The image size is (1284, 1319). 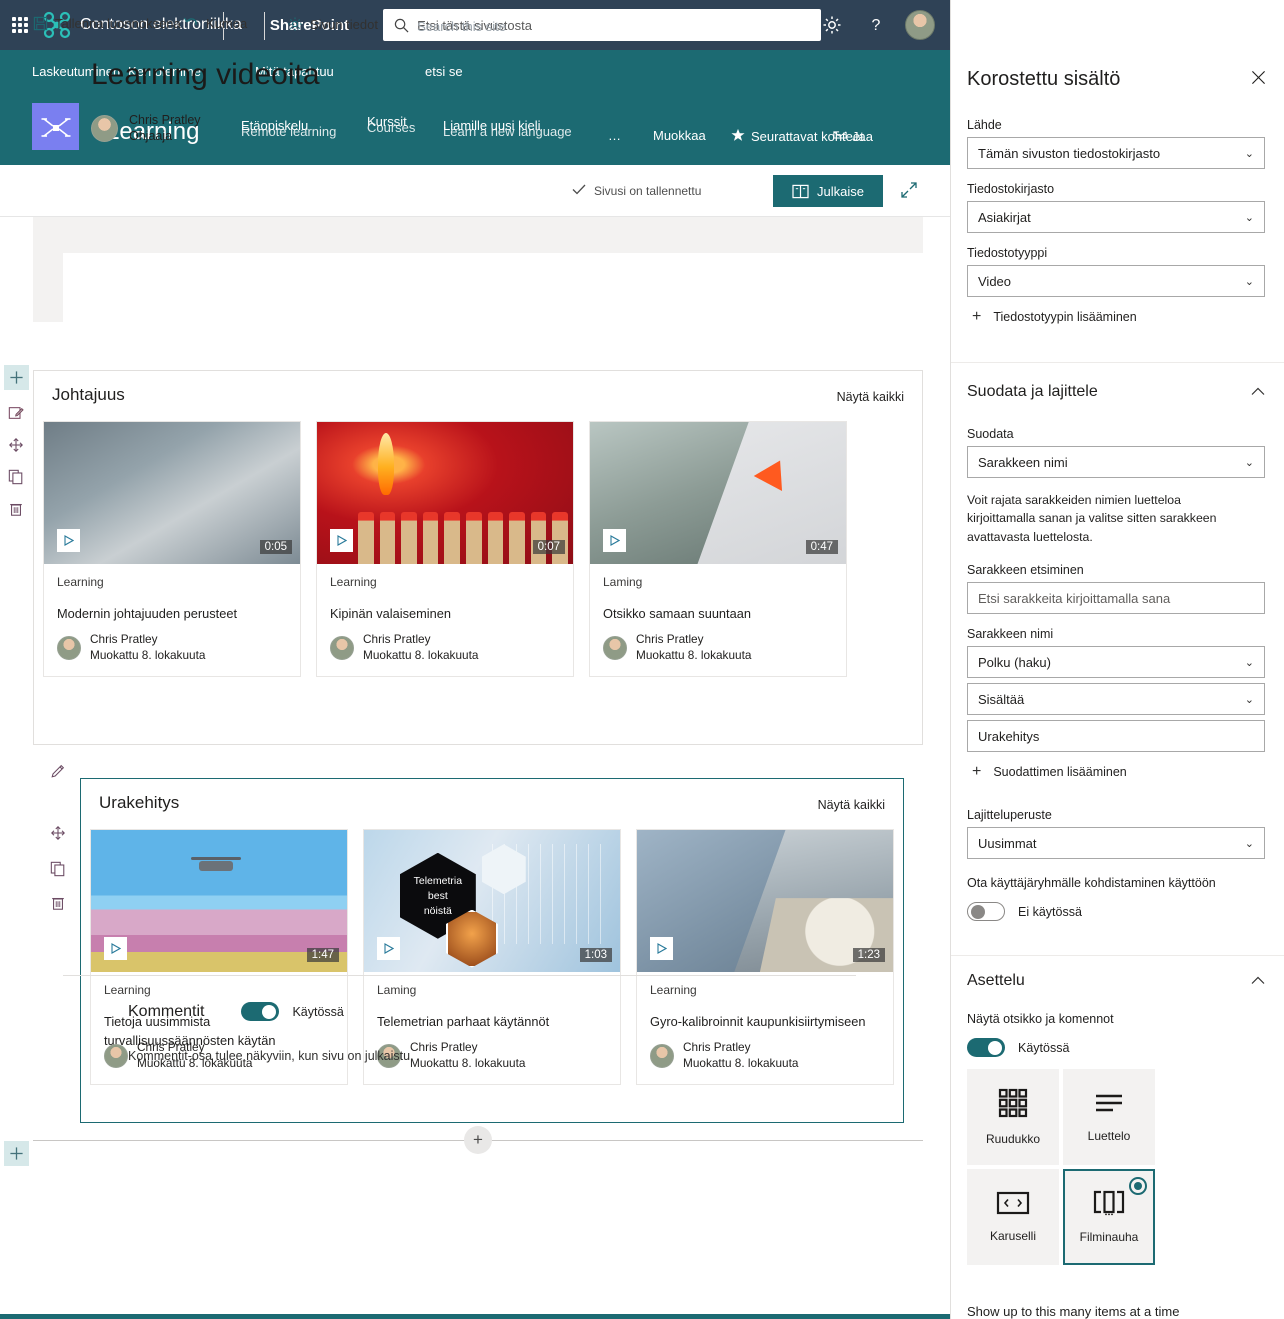 What do you see at coordinates (1109, 1217) in the screenshot?
I see `layout-option-filmstrip: Filminauha` at bounding box center [1109, 1217].